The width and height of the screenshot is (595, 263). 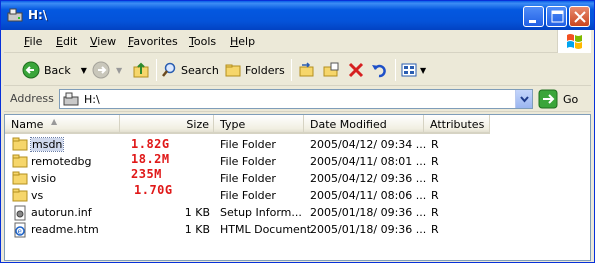 I want to click on column-header-attributes: Attributes, so click(x=457, y=124).